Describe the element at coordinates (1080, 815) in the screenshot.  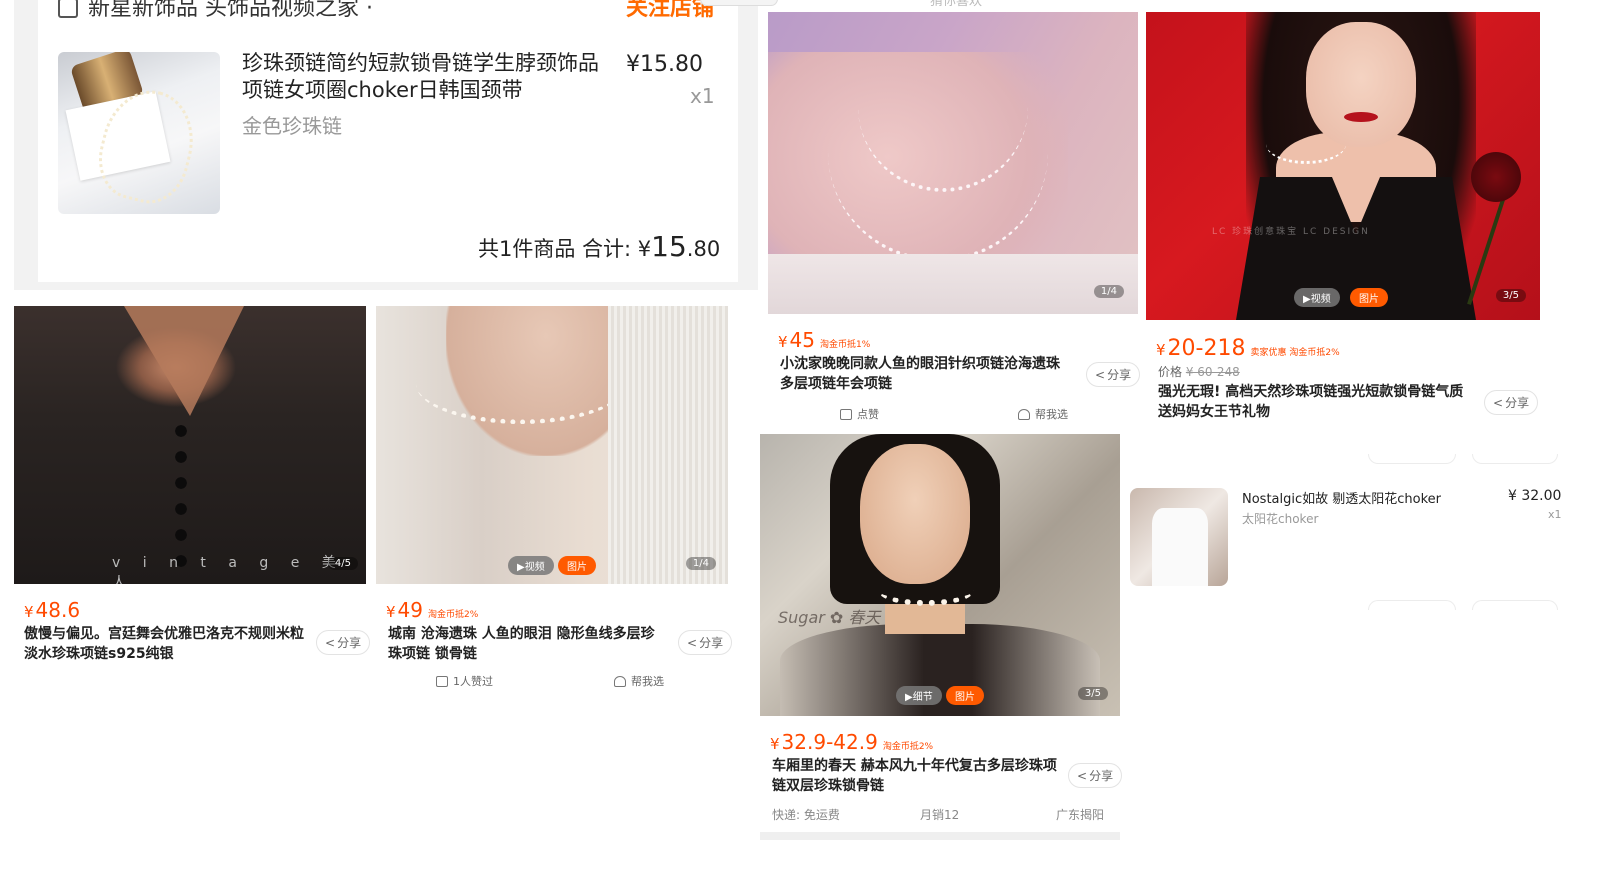
I see `ship-location: 广东揭阳` at that location.